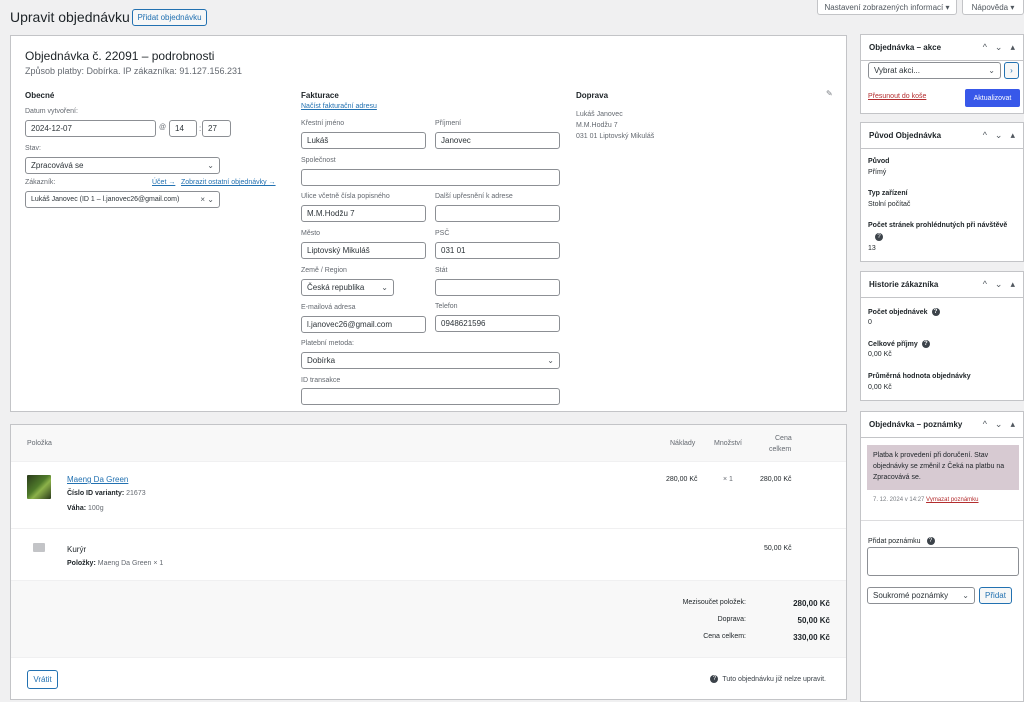 The width and height of the screenshot is (1024, 702). Describe the element at coordinates (894, 541) in the screenshot. I see `add-note-label-text: Přidat poznámku` at that location.